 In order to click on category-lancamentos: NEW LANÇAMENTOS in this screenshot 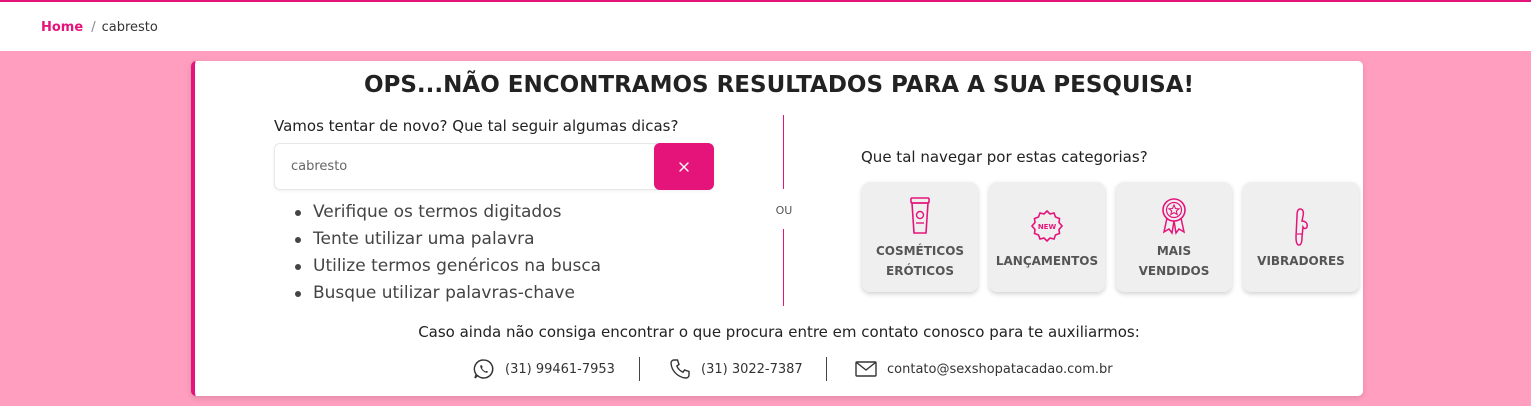, I will do `click(1047, 237)`.